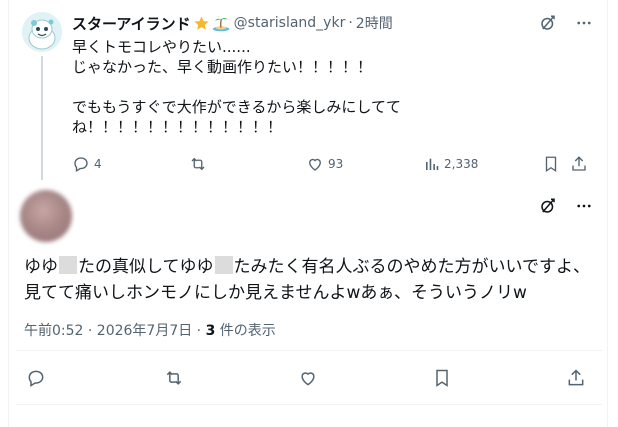 The image size is (618, 427). I want to click on like-button, so click(308, 378).